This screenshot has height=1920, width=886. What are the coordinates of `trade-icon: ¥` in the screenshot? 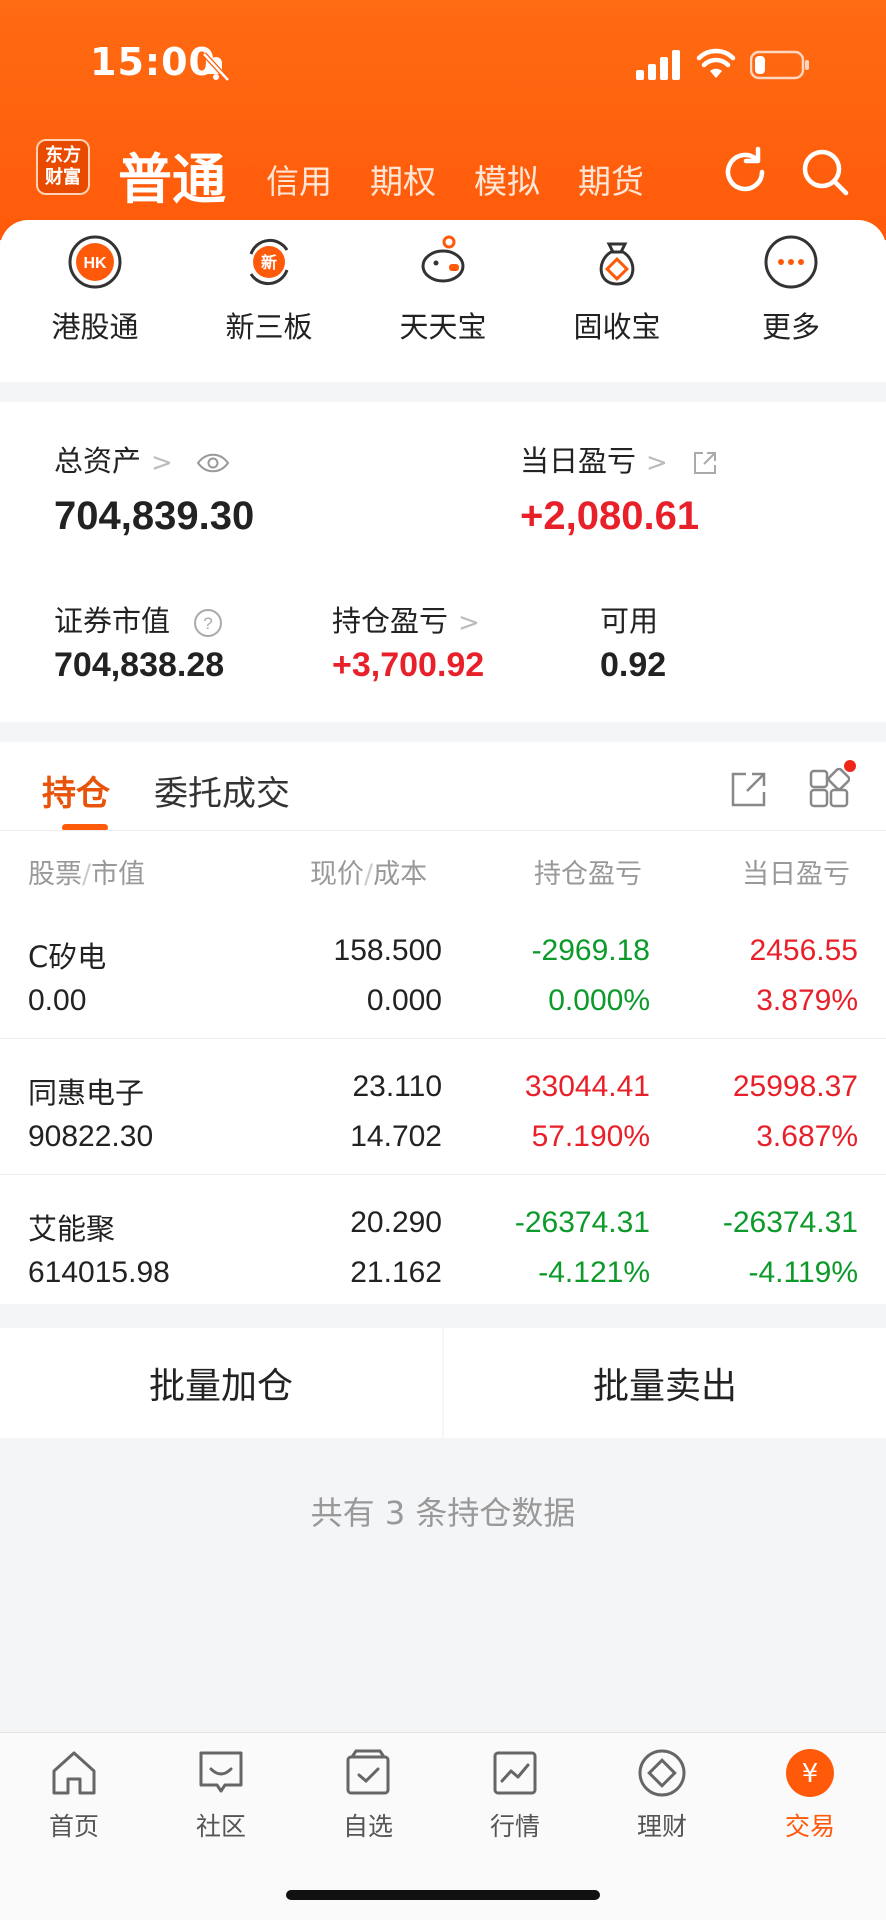 It's located at (810, 1773).